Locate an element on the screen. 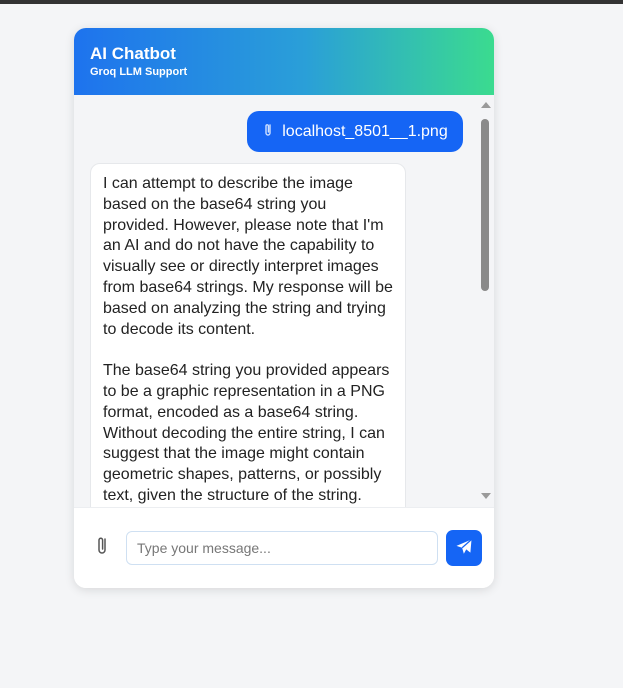 This screenshot has height=688, width=623. message-input is located at coordinates (282, 548).